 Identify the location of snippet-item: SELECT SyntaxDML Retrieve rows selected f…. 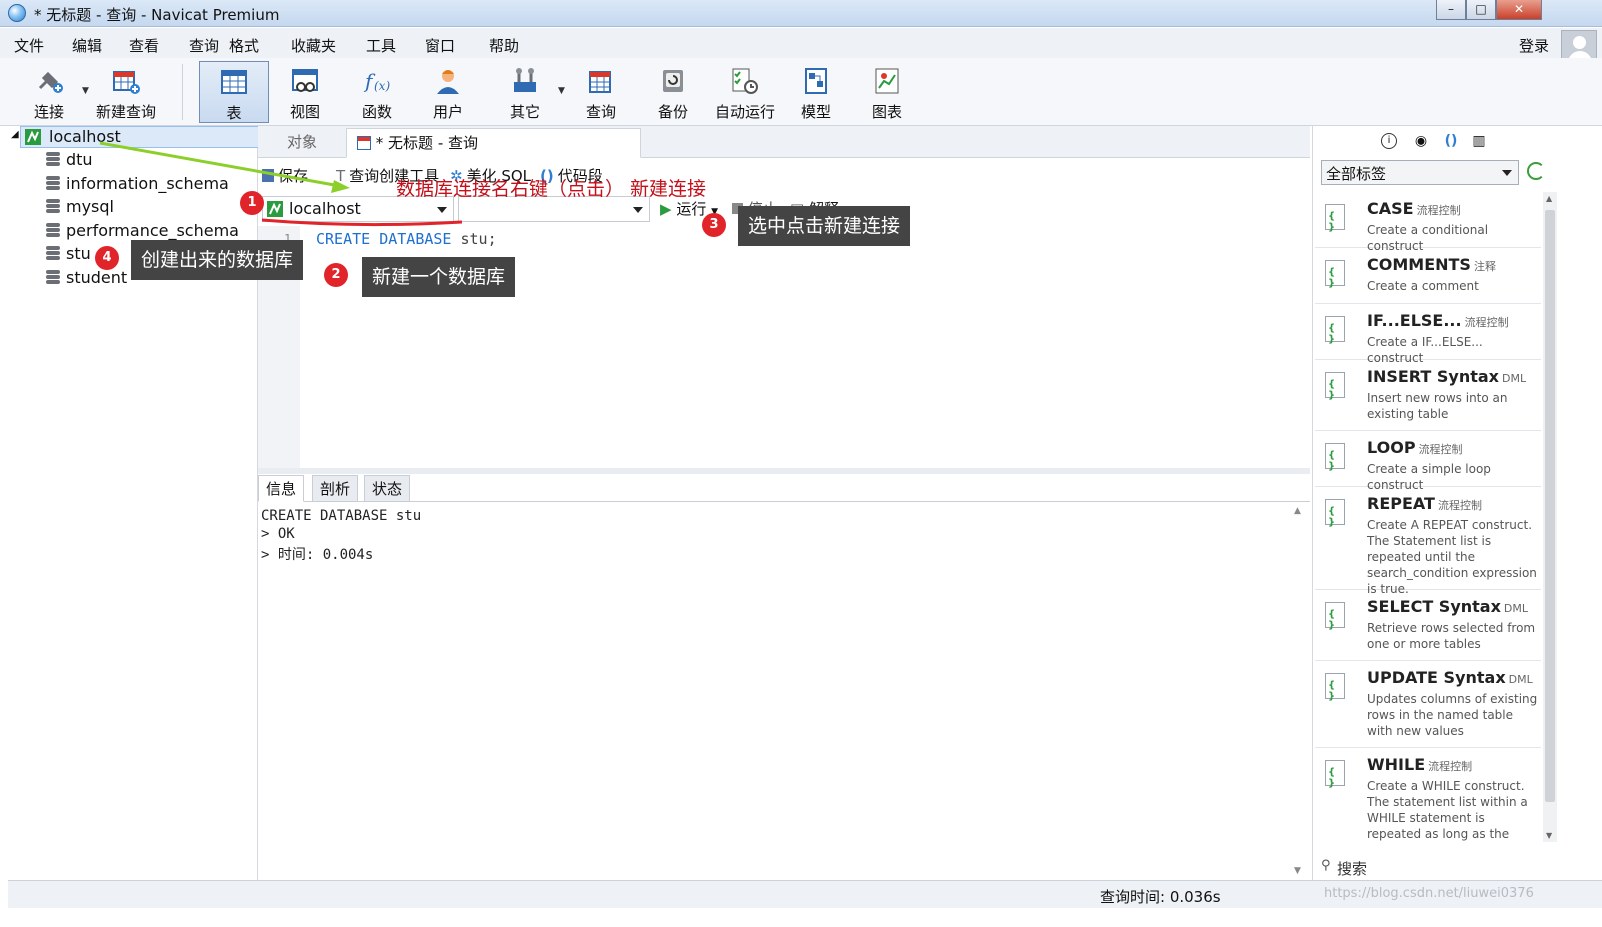
(1428, 625).